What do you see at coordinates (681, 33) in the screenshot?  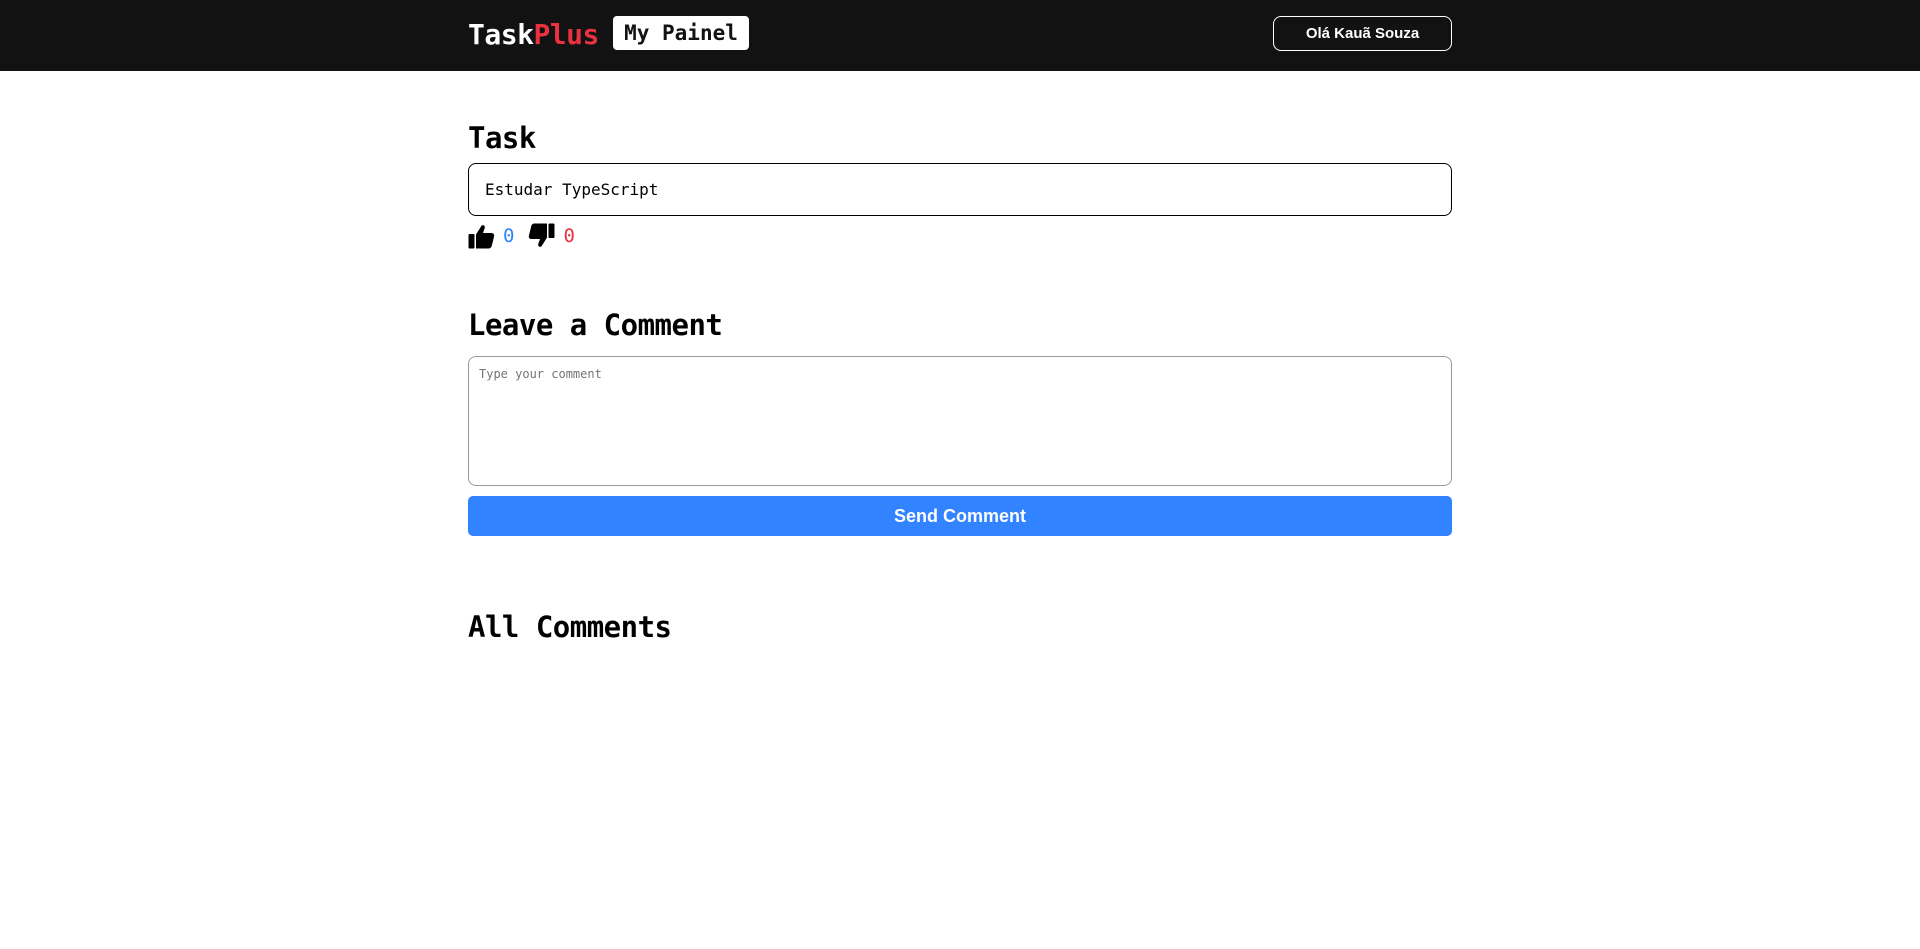 I see `my-panel-link: My Painel` at bounding box center [681, 33].